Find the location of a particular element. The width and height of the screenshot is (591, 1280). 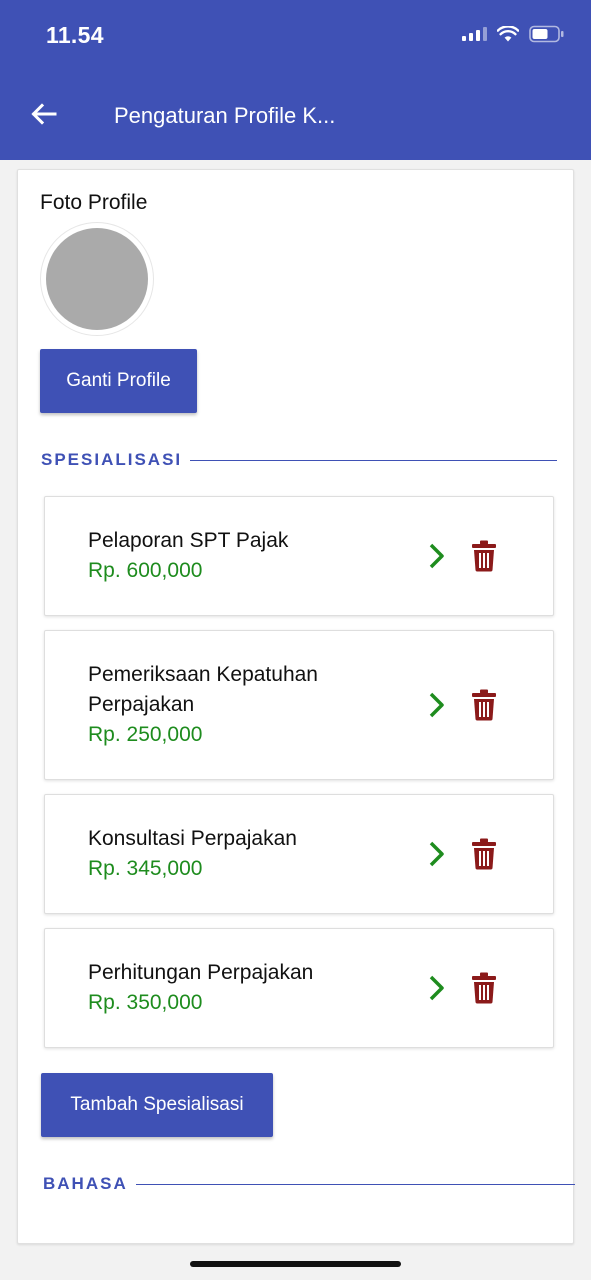

specialization-section-header: SPESIALISASI is located at coordinates (299, 460).